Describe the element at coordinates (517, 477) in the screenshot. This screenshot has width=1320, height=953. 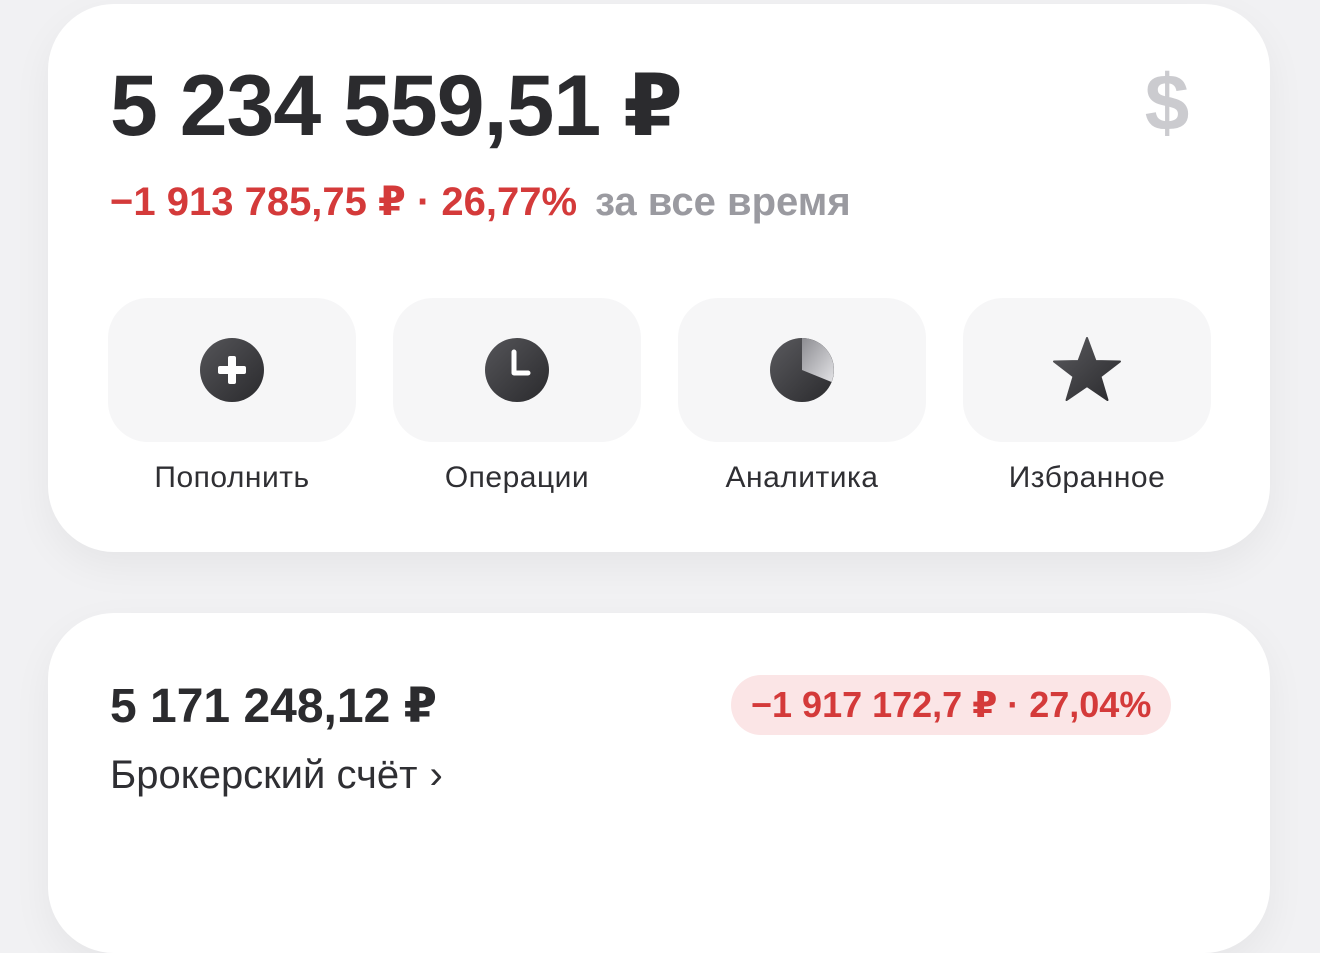
I see `action-operations-label: Операции` at that location.